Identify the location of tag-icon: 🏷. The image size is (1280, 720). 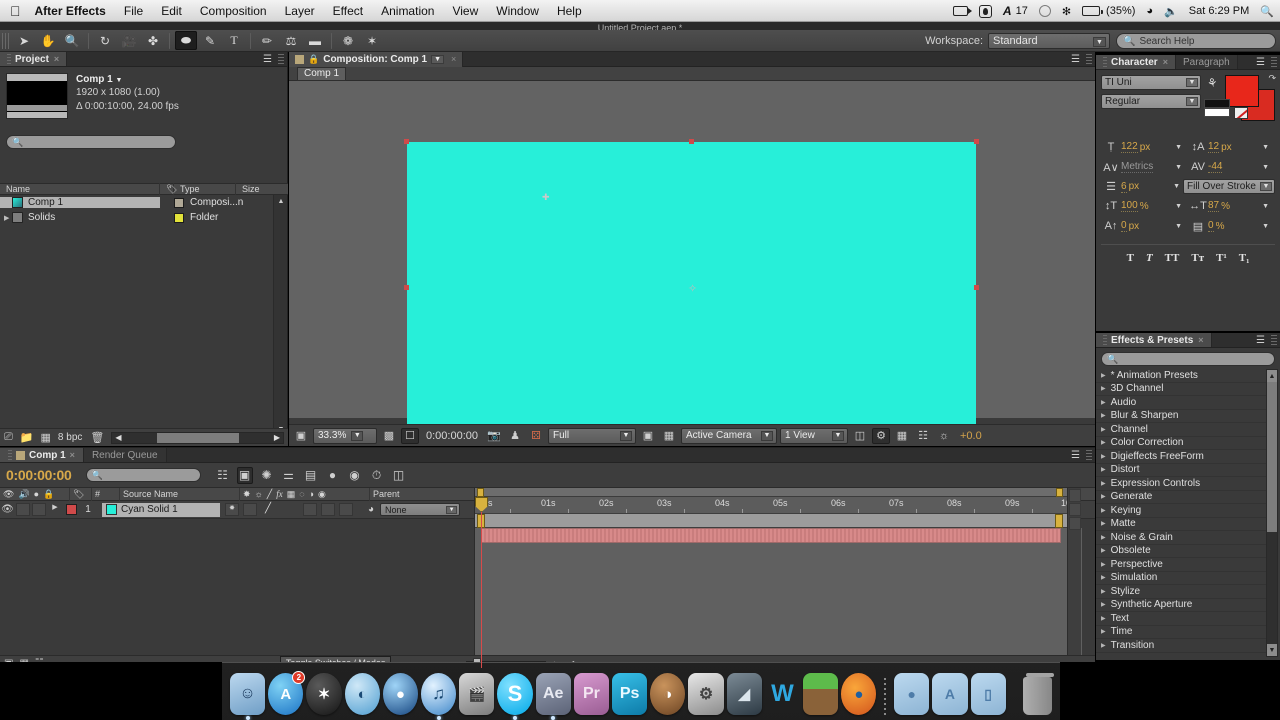
(81, 494).